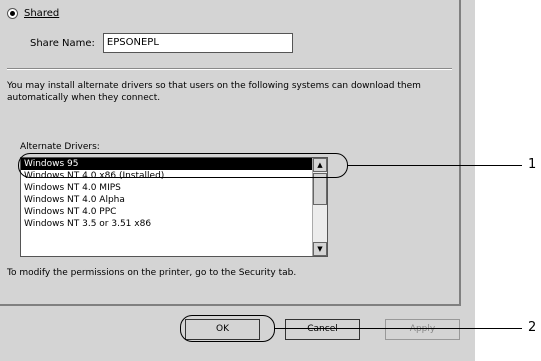 This screenshot has width=541, height=361. Describe the element at coordinates (197, 43) in the screenshot. I see `share-name-input: EPSONEPL` at that location.